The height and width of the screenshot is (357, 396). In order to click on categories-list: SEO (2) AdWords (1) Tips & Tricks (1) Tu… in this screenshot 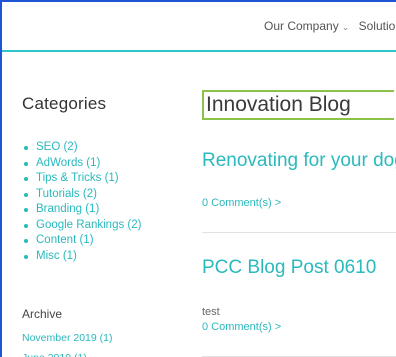, I will do `click(81, 202)`.